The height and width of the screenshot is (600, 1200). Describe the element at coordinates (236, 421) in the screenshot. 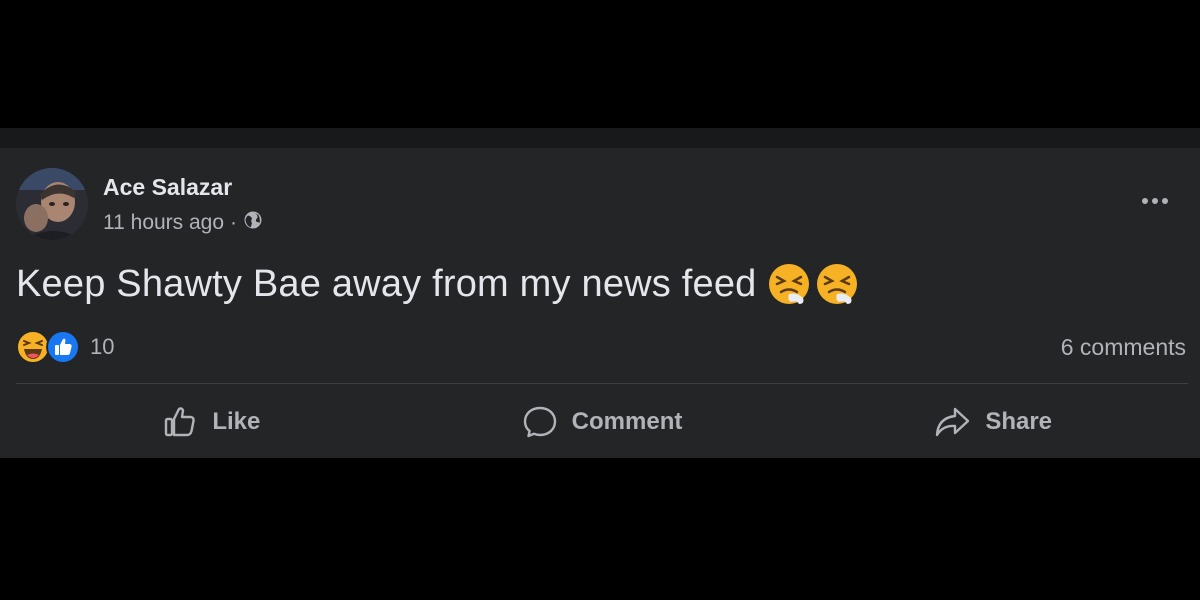

I see `like-label: Like` at that location.